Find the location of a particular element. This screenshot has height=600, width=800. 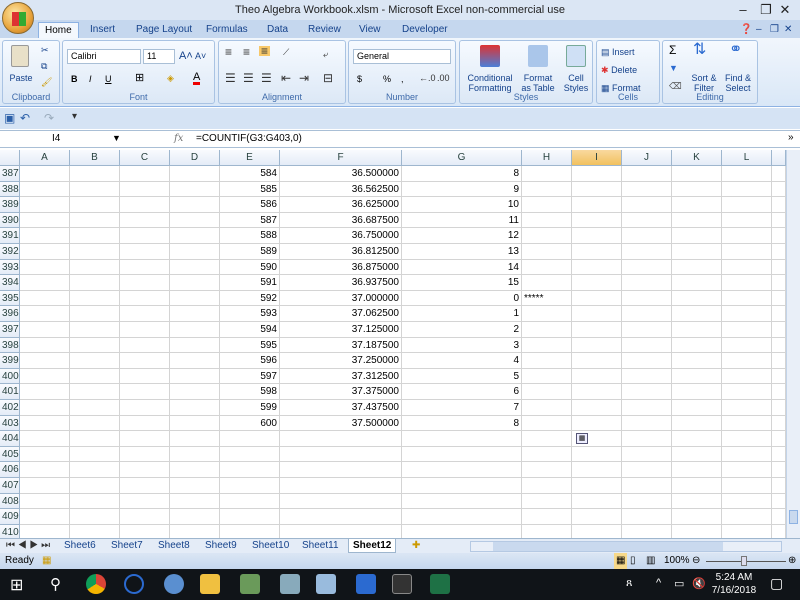

cell-C392 is located at coordinates (145, 252).